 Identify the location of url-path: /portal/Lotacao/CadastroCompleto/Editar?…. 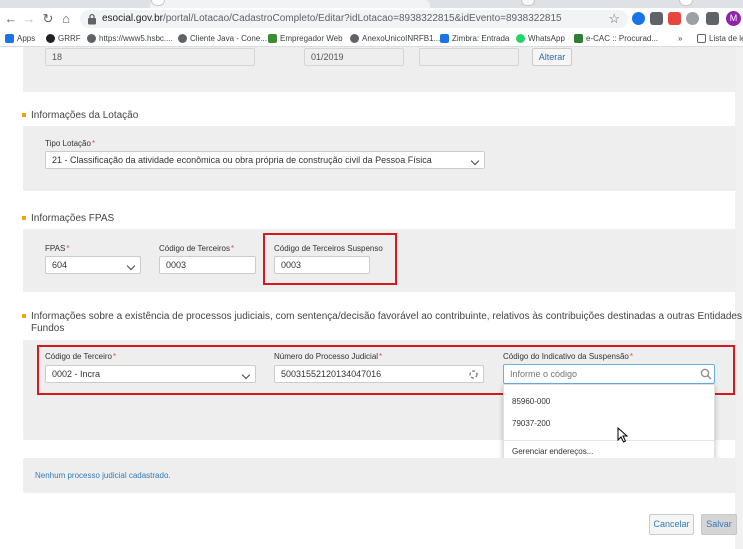
(362, 18).